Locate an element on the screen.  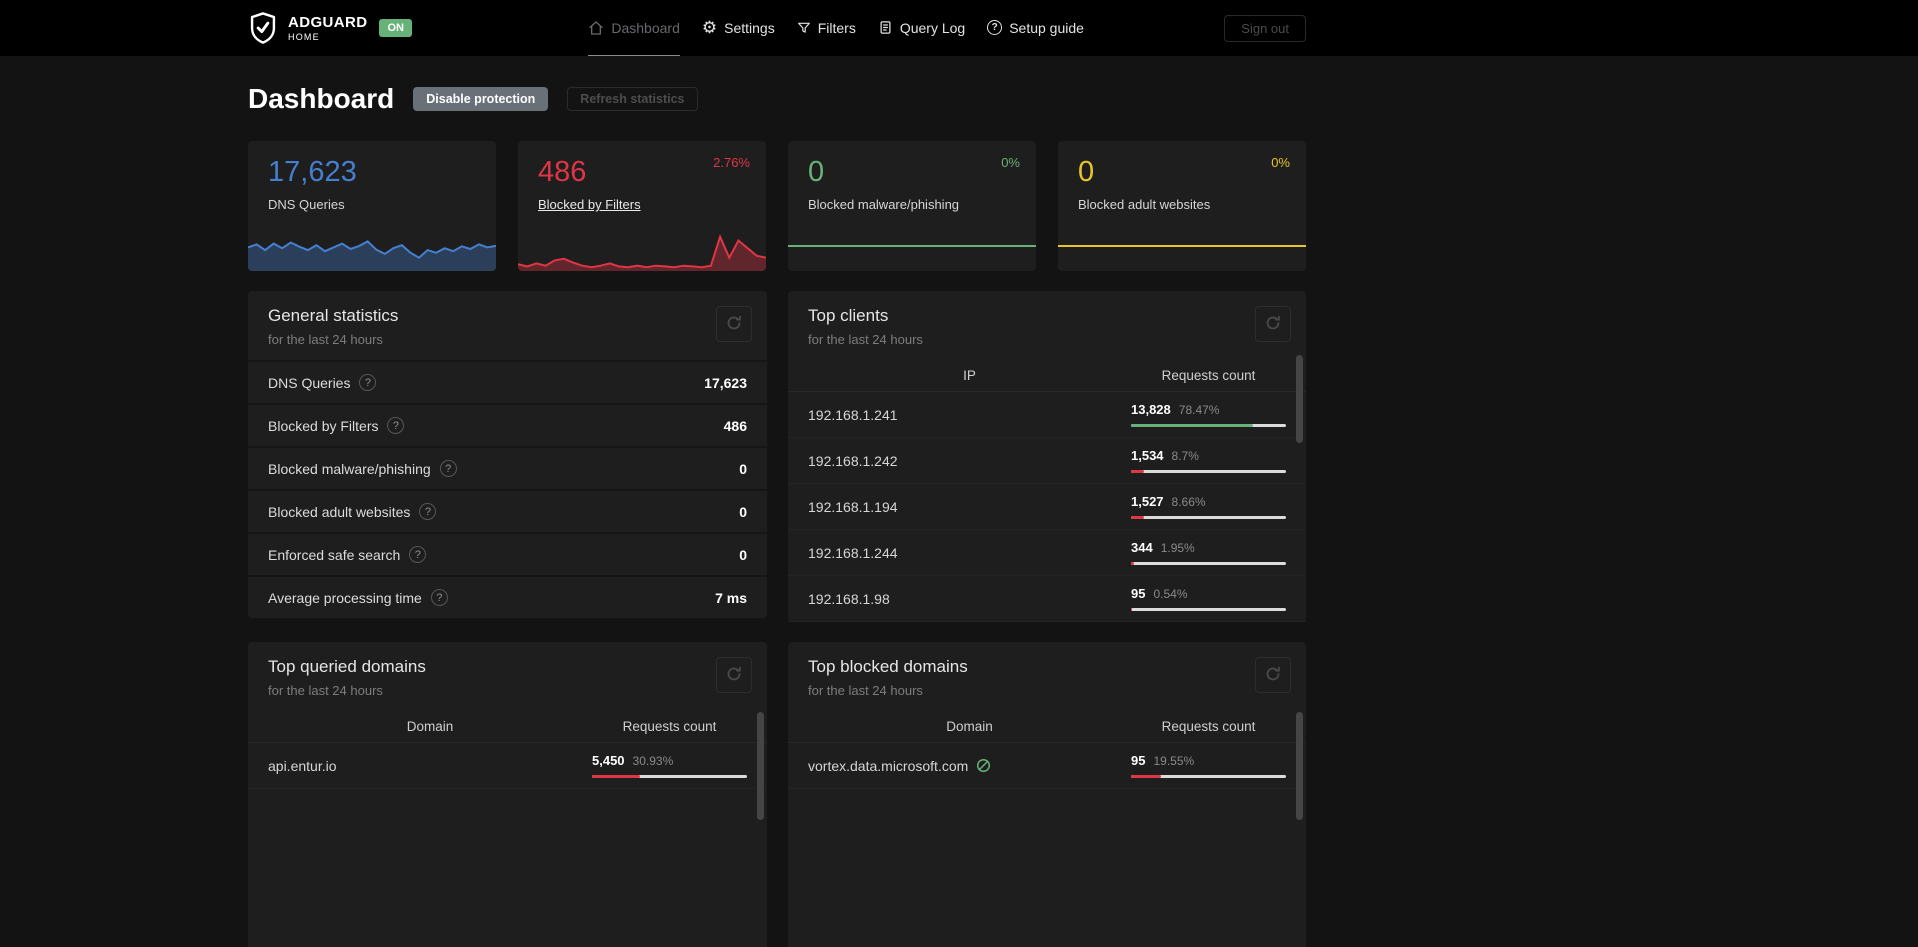
stat-table-row: Average processing time? 7 ms is located at coordinates (507, 596).